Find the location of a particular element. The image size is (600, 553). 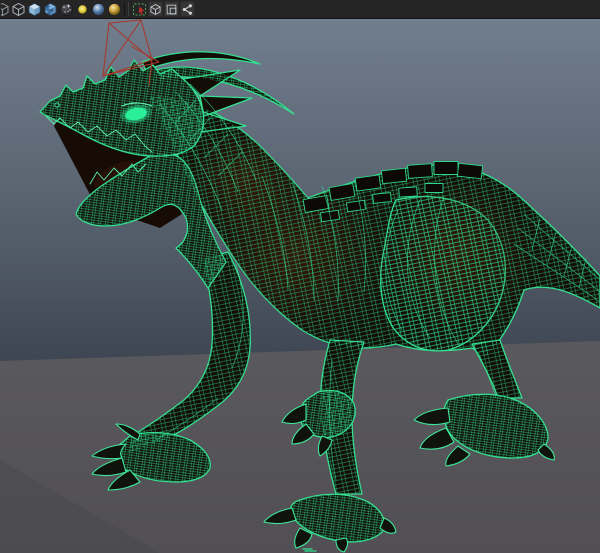

viewport-toolbar is located at coordinates (300, 9).